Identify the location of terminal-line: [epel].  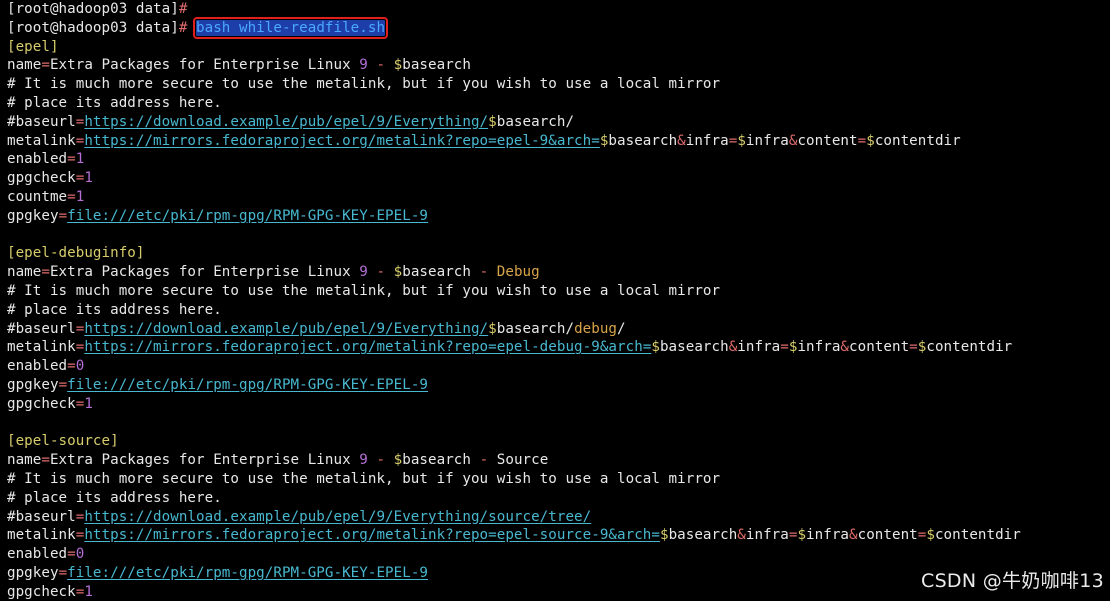
(558, 47).